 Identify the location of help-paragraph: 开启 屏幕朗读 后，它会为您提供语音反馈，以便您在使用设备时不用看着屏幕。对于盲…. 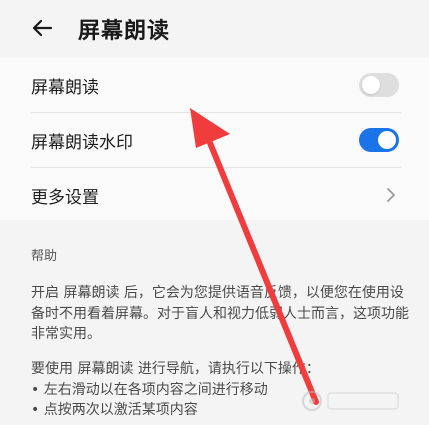
(220, 313).